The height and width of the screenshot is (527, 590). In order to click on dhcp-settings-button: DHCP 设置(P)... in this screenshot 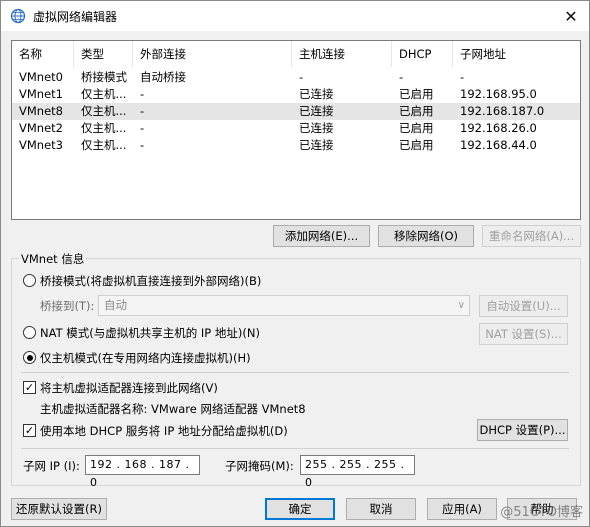, I will do `click(522, 430)`.